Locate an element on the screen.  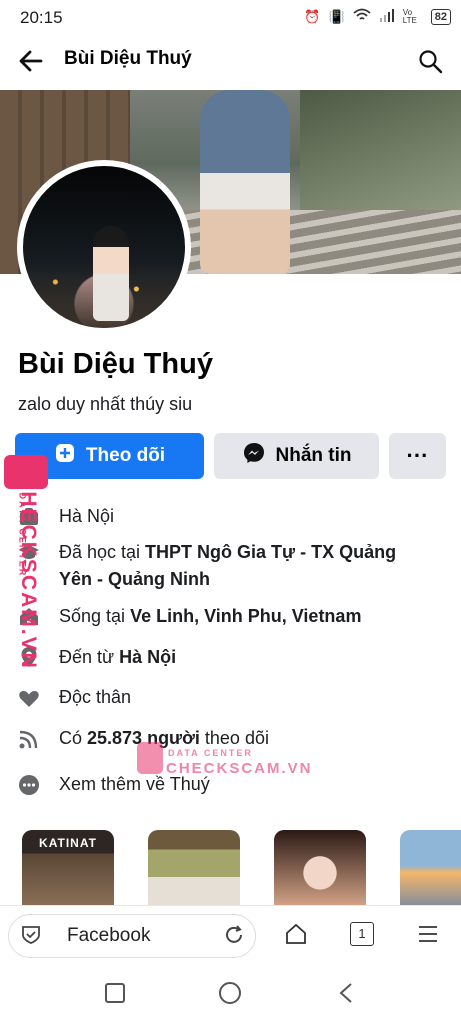
back-triangle-icon is located at coordinates (346, 995).